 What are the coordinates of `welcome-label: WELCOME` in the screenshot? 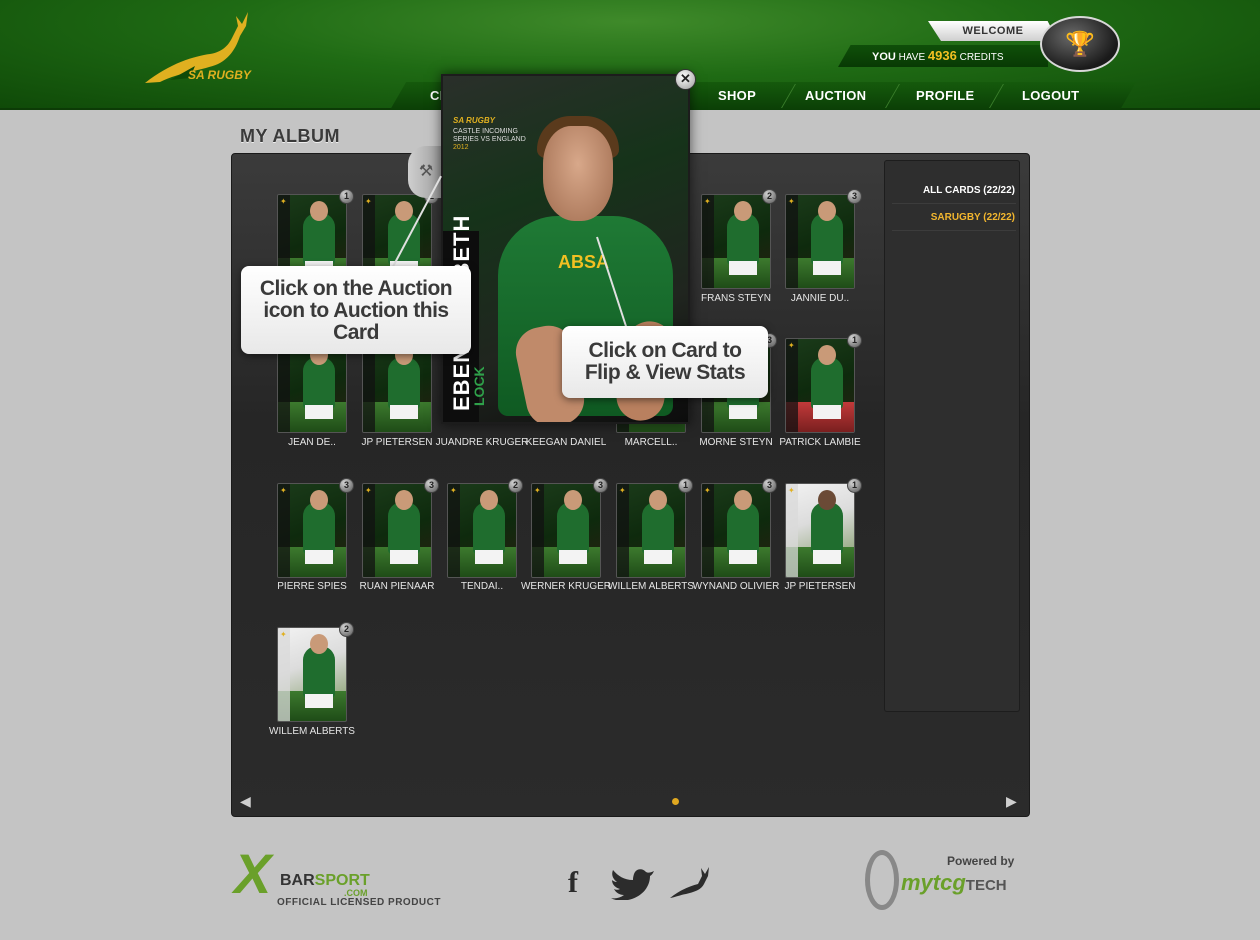 It's located at (993, 31).